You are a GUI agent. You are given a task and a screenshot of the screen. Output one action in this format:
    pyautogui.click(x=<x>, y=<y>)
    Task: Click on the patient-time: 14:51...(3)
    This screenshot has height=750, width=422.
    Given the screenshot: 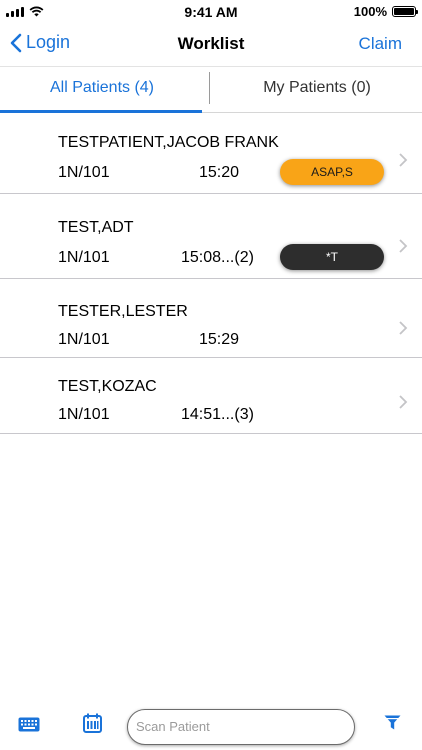 What is the action you would take?
    pyautogui.click(x=217, y=414)
    